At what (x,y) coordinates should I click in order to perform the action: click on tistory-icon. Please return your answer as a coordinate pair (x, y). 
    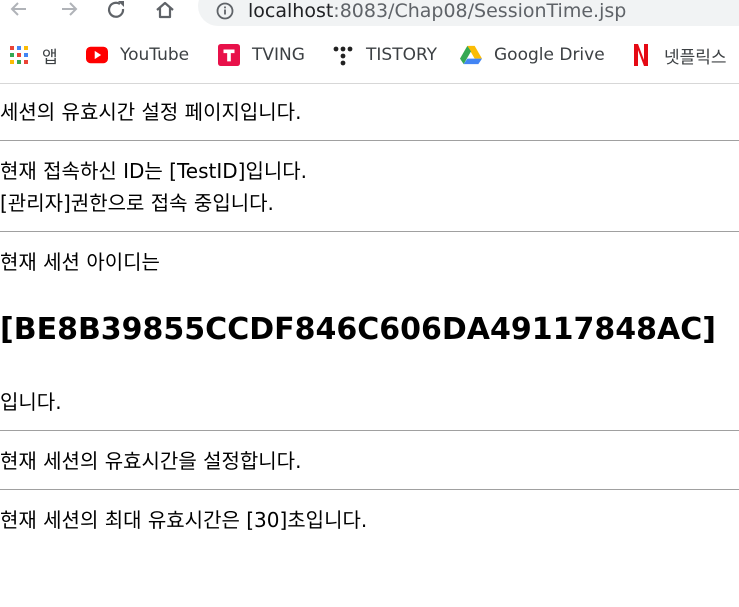
    Looking at the image, I should click on (343, 55).